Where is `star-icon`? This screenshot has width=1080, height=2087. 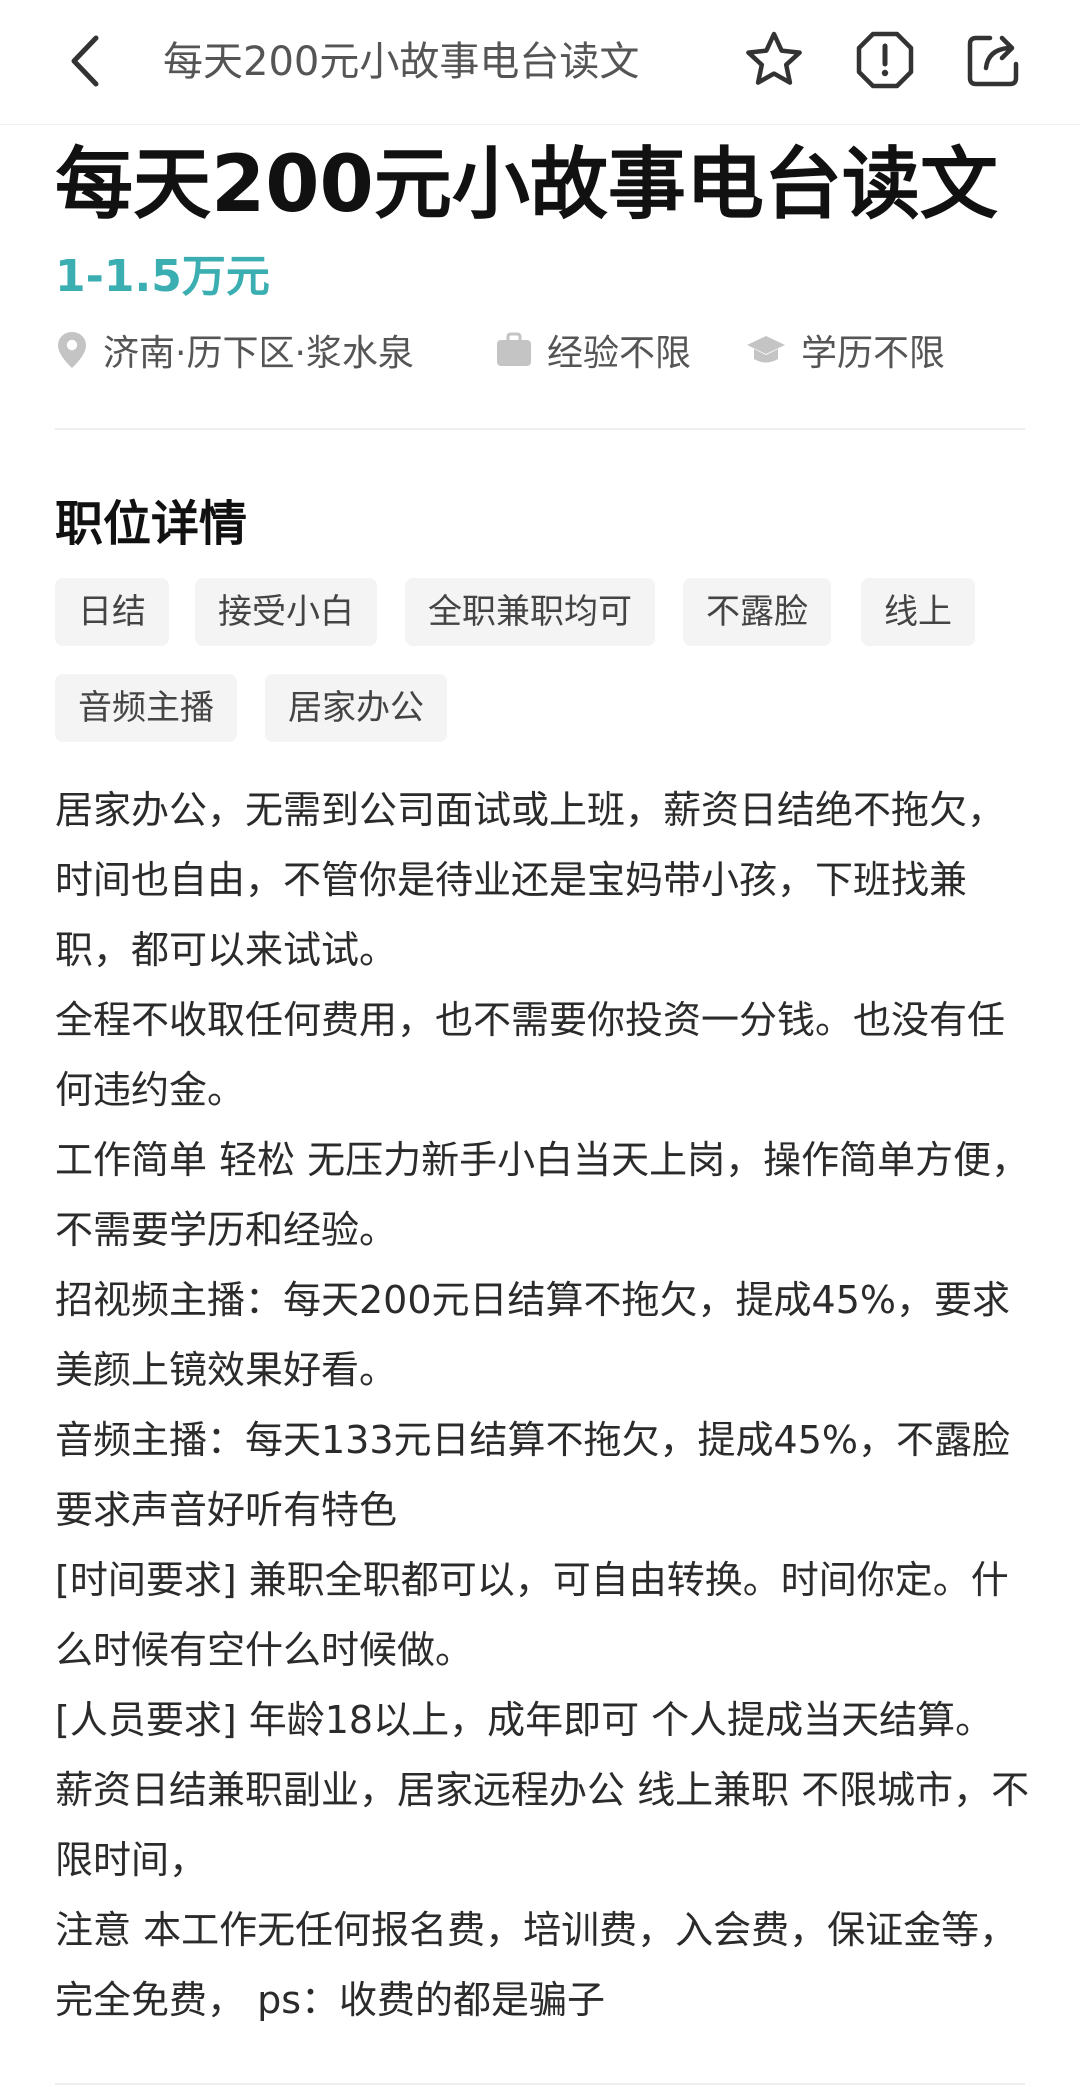 star-icon is located at coordinates (774, 58).